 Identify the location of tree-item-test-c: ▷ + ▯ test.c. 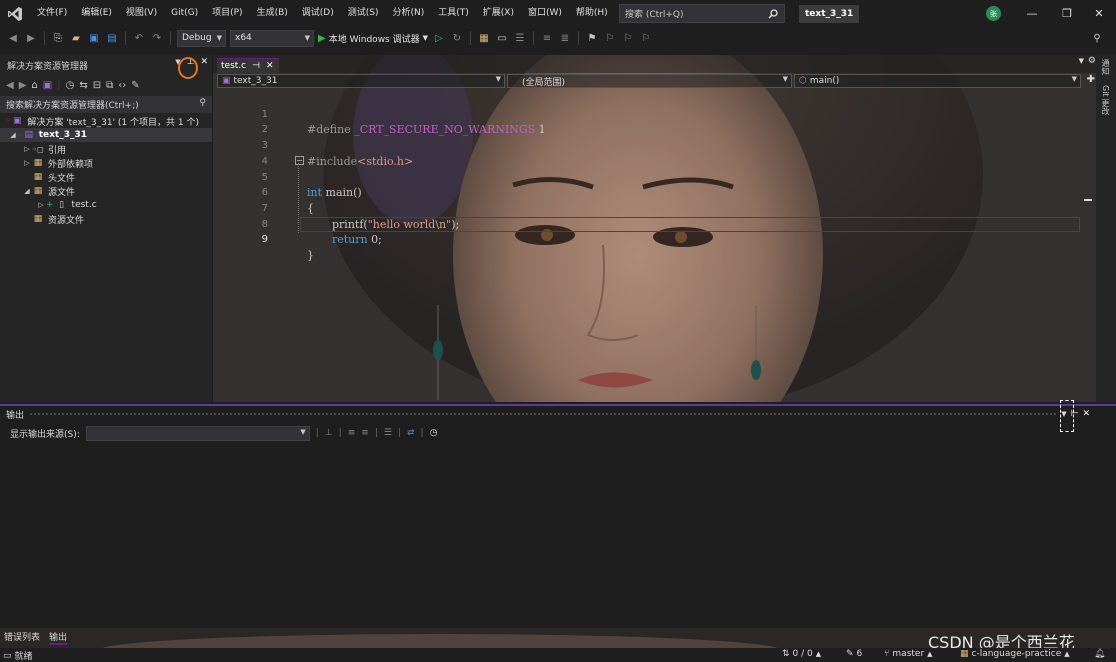
(106, 205).